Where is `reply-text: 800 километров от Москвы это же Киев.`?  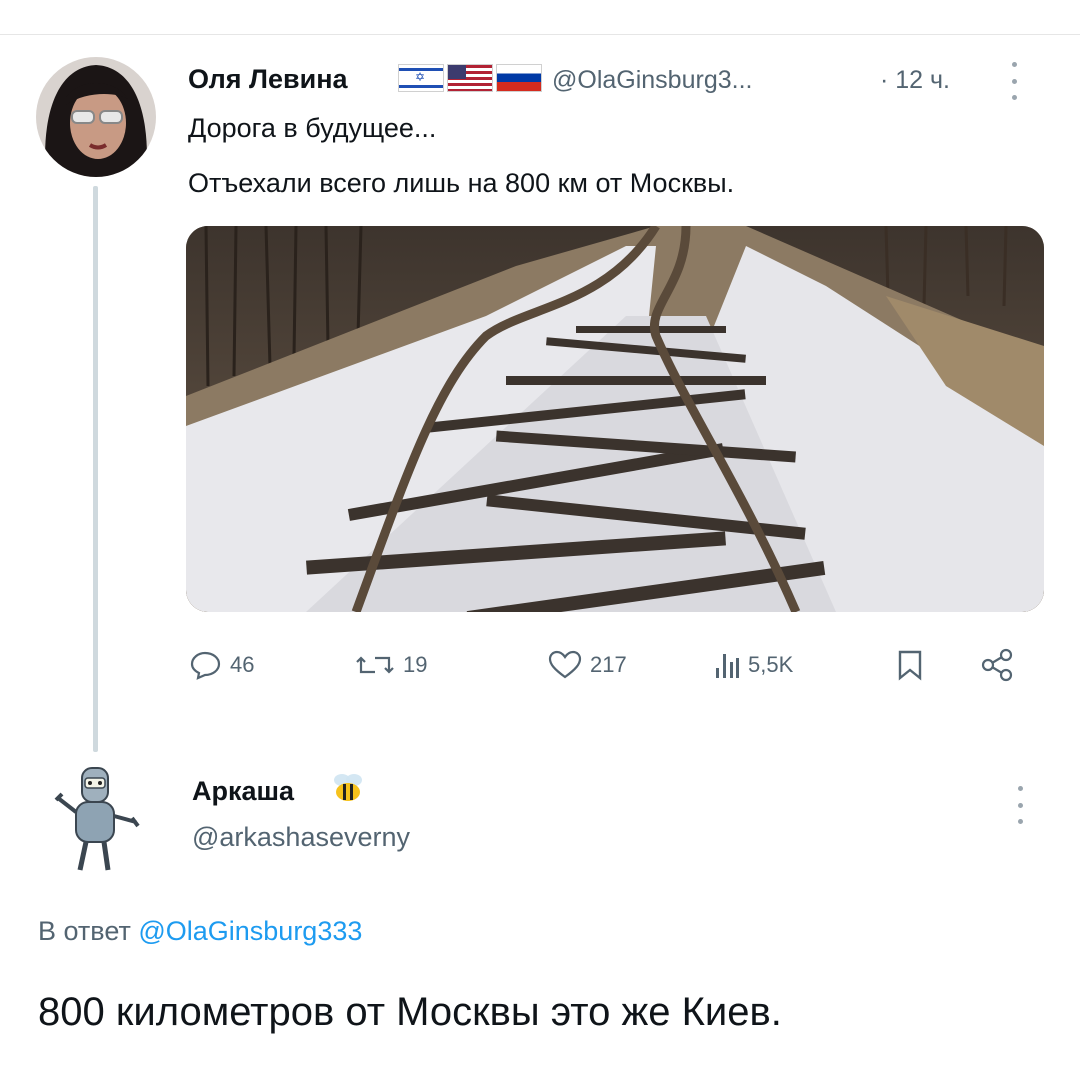 reply-text: 800 километров от Москвы это же Киев. is located at coordinates (410, 1012).